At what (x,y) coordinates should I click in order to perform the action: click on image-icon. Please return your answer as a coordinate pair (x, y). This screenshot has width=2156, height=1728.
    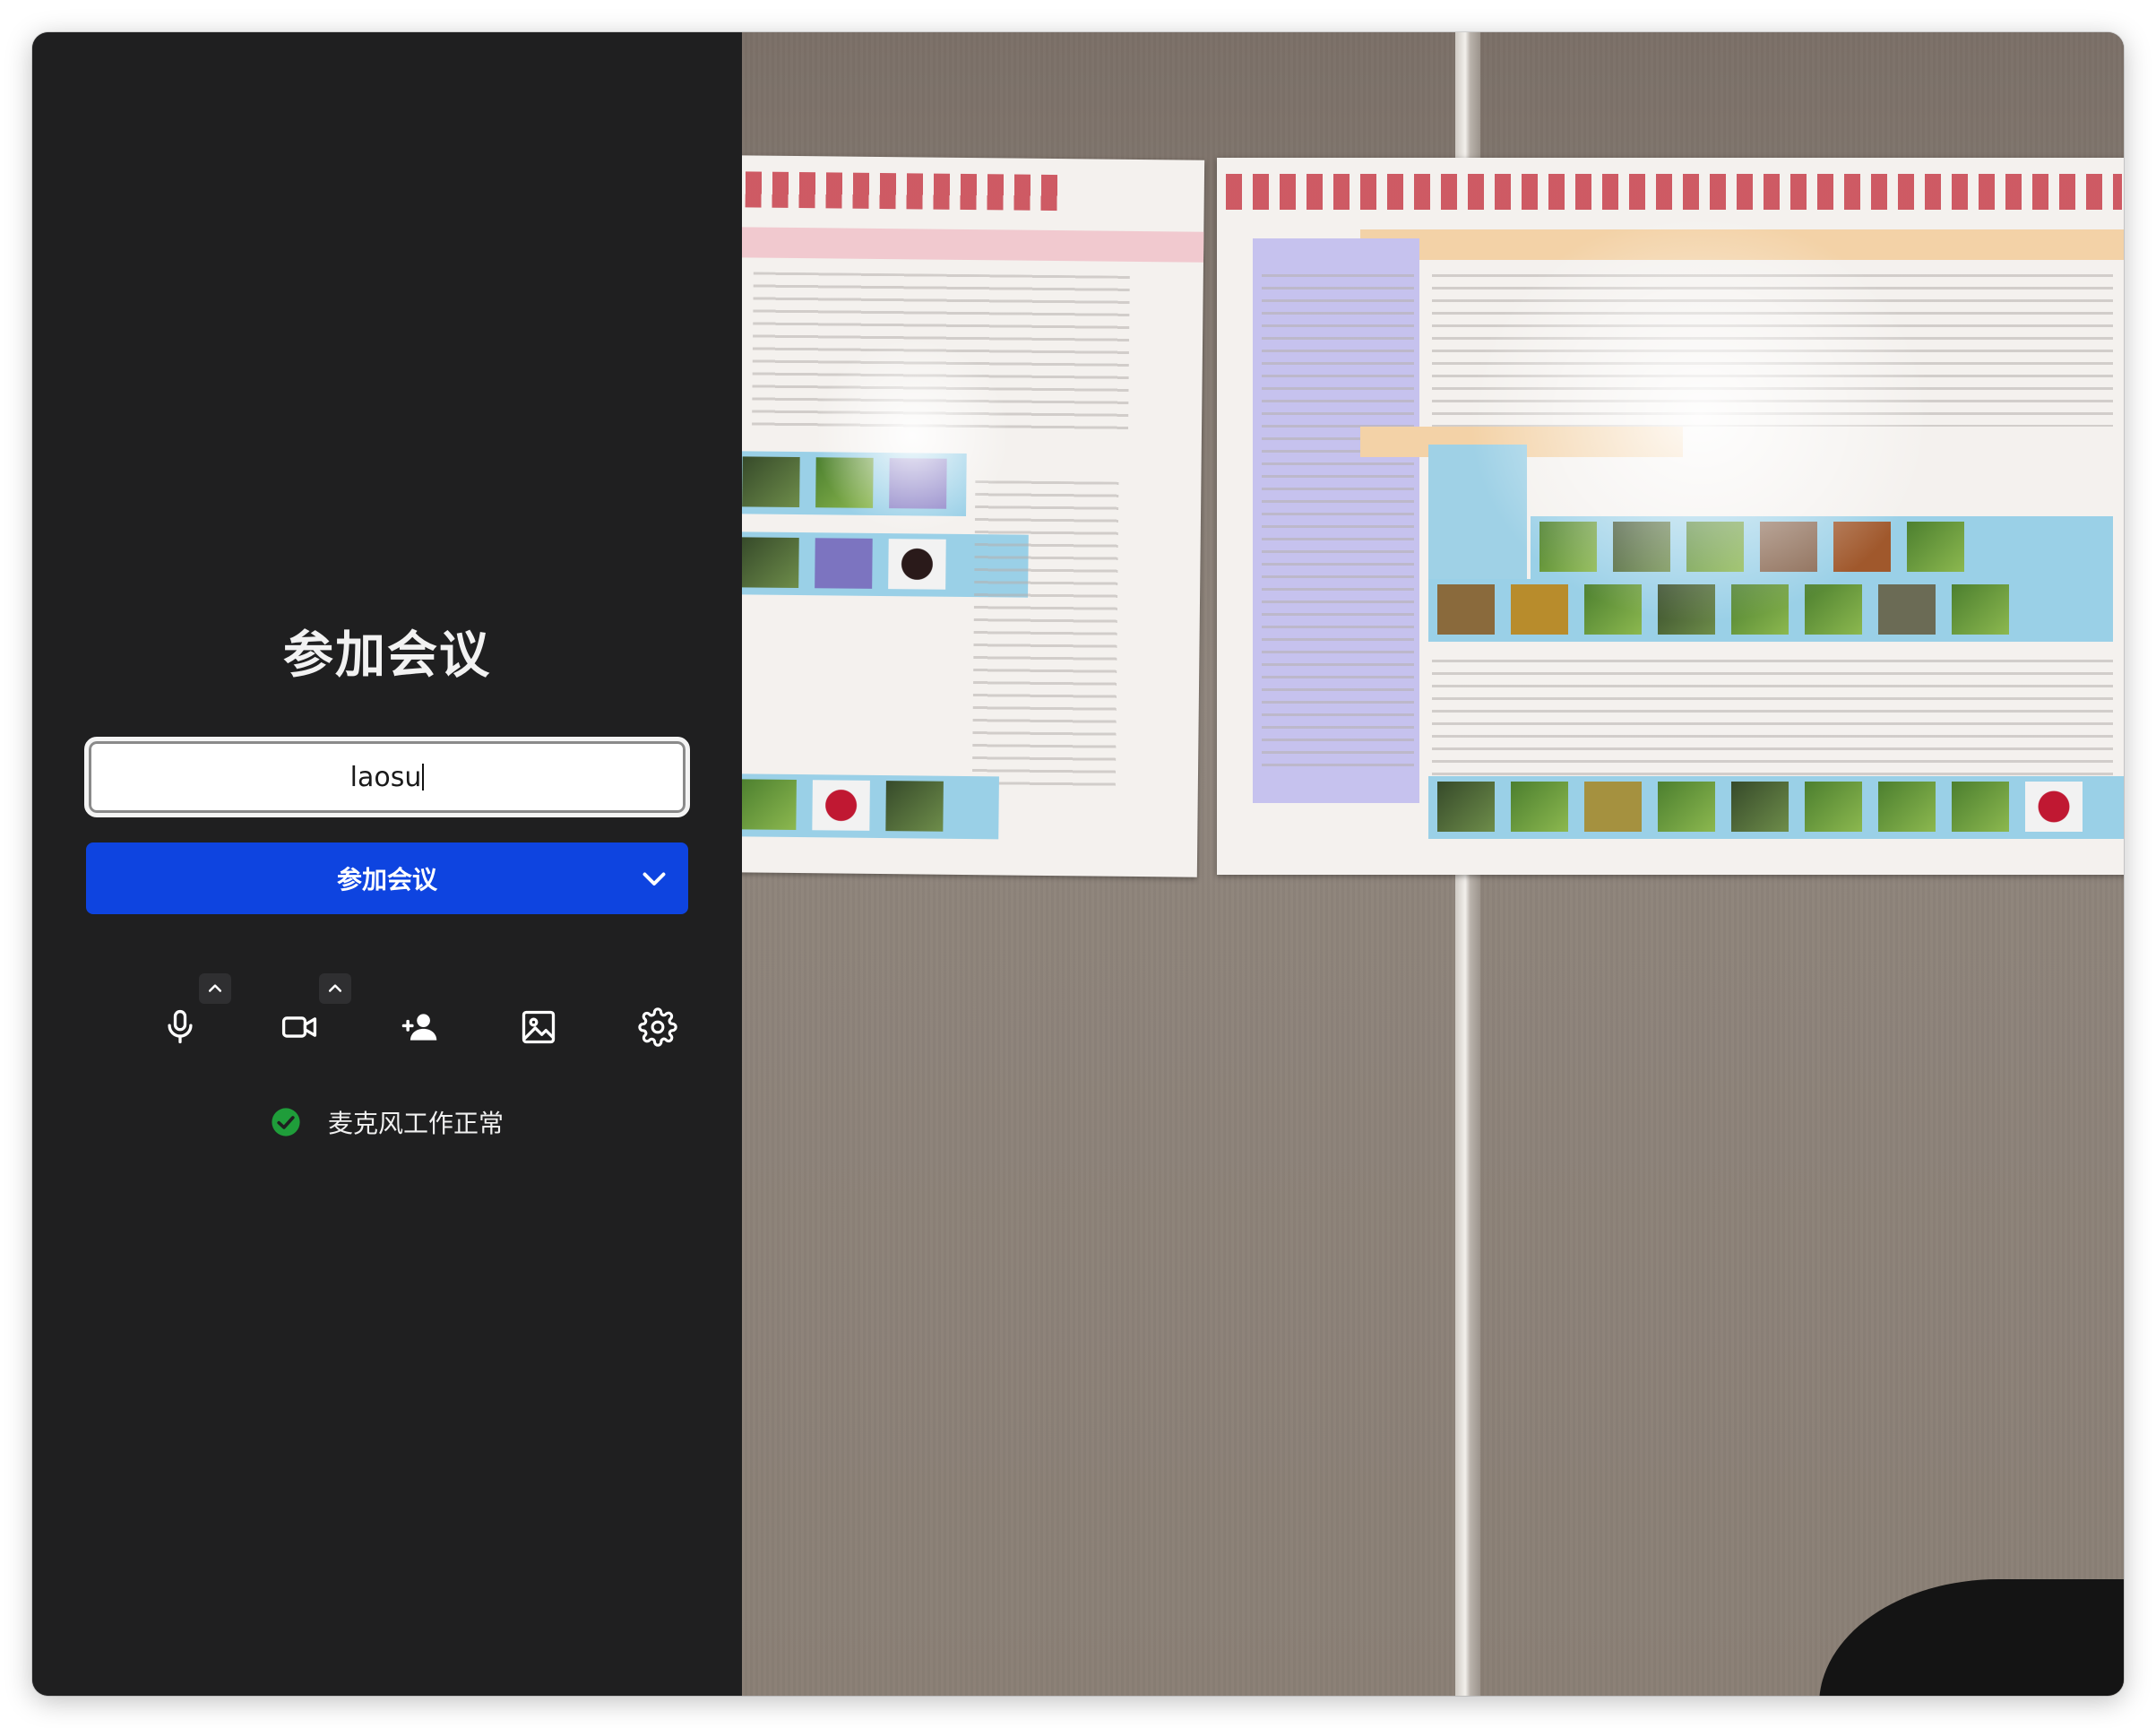
    Looking at the image, I should click on (539, 1027).